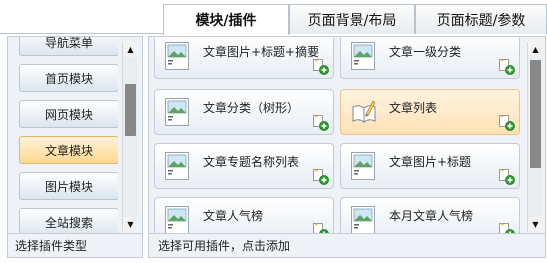  I want to click on tab-page-background-layout: 页面背景/布局, so click(352, 19).